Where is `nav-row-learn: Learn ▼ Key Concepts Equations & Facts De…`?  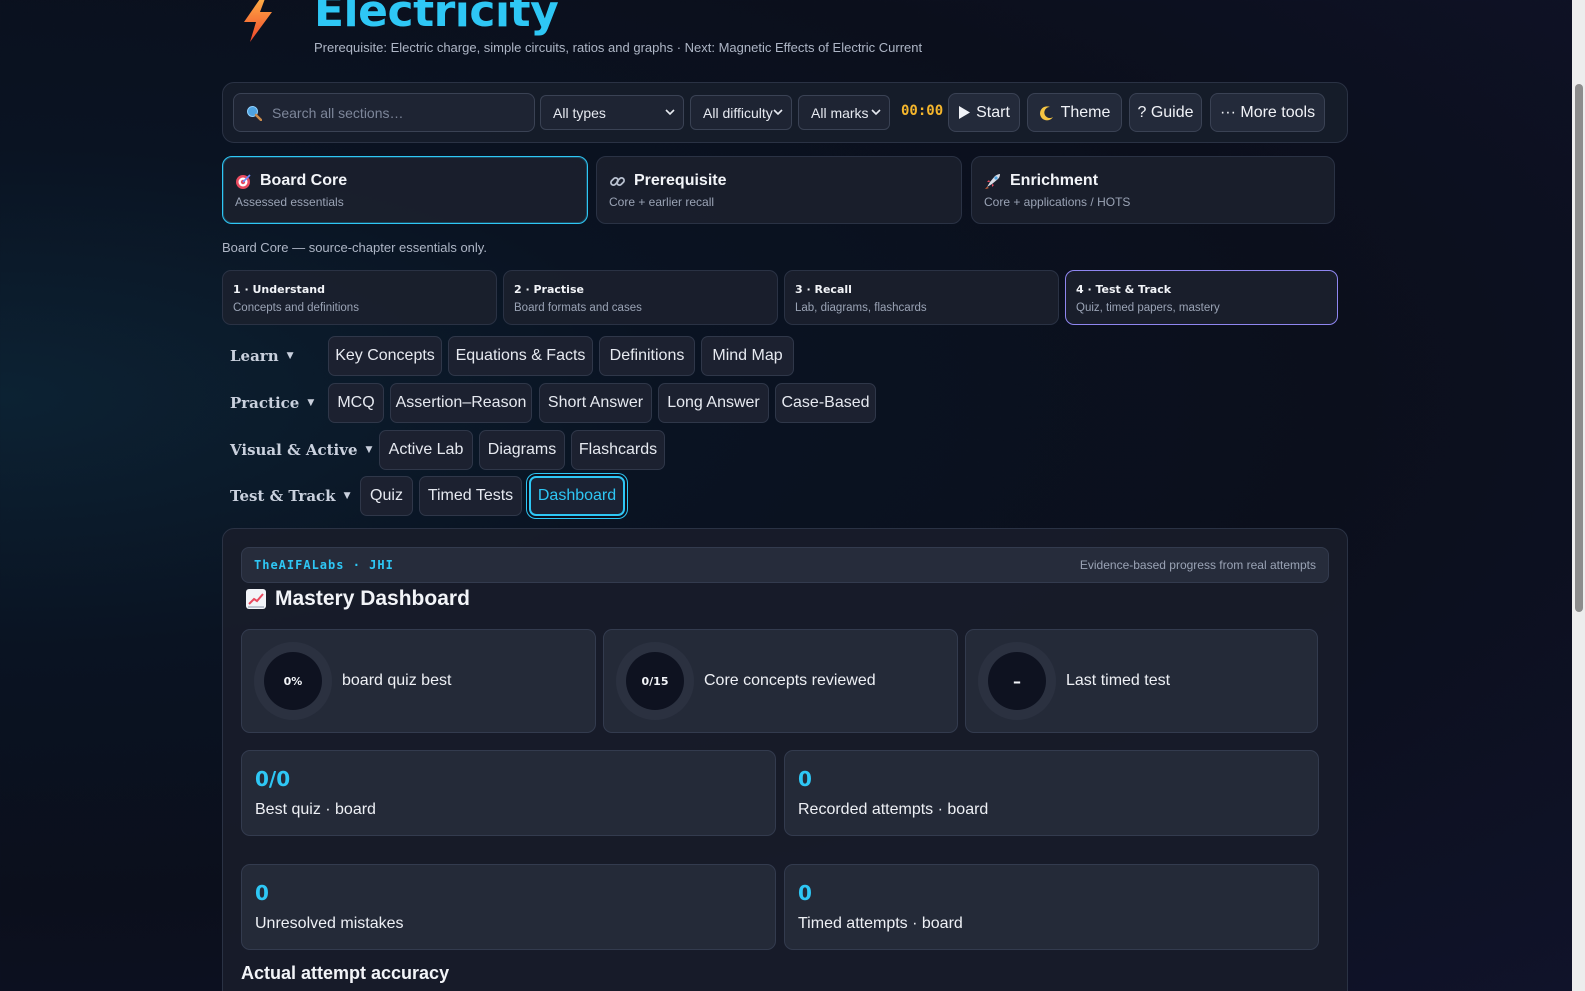 nav-row-learn: Learn ▼ Key Concepts Equations & Facts De… is located at coordinates (785, 356).